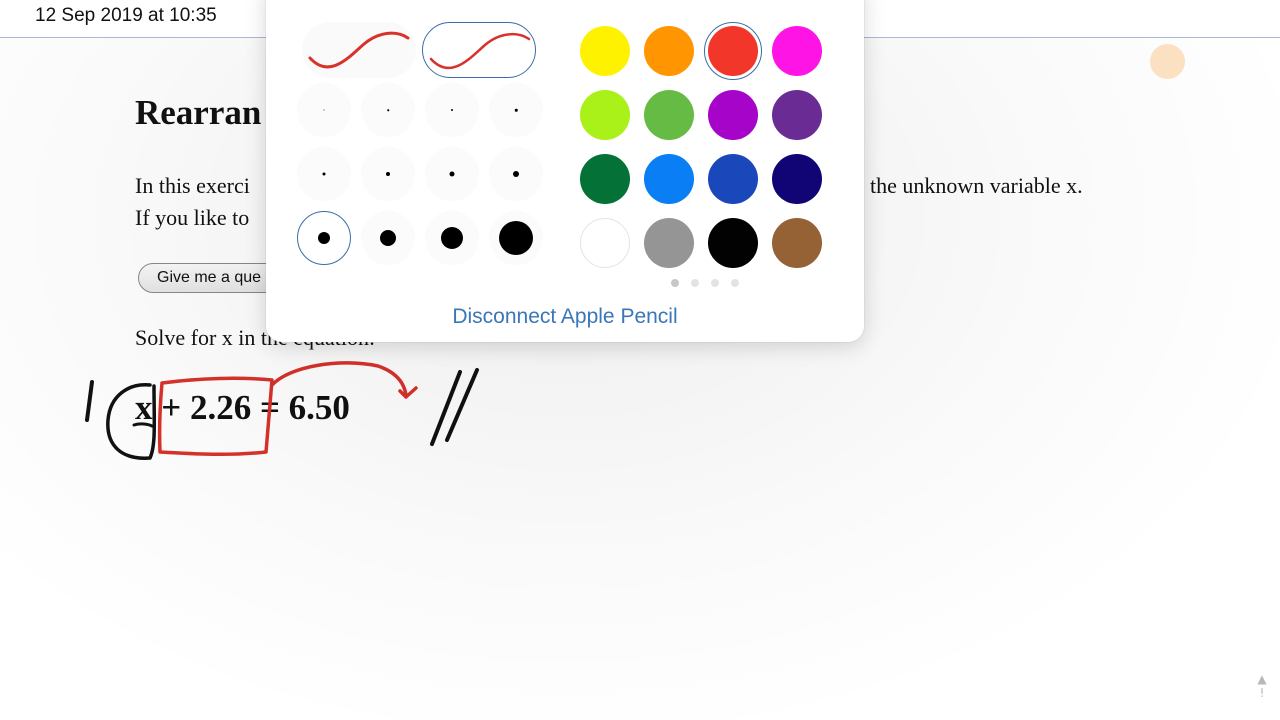 This screenshot has height=720, width=1280. Describe the element at coordinates (126, 15) in the screenshot. I see `header-date: 12 Sep 2019 at 10:35` at that location.